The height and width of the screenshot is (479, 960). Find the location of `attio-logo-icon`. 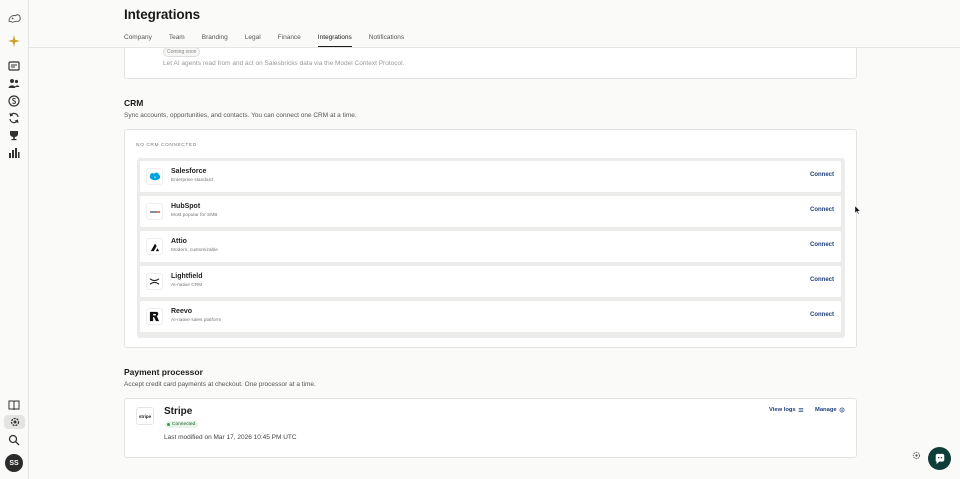

attio-logo-icon is located at coordinates (154, 246).